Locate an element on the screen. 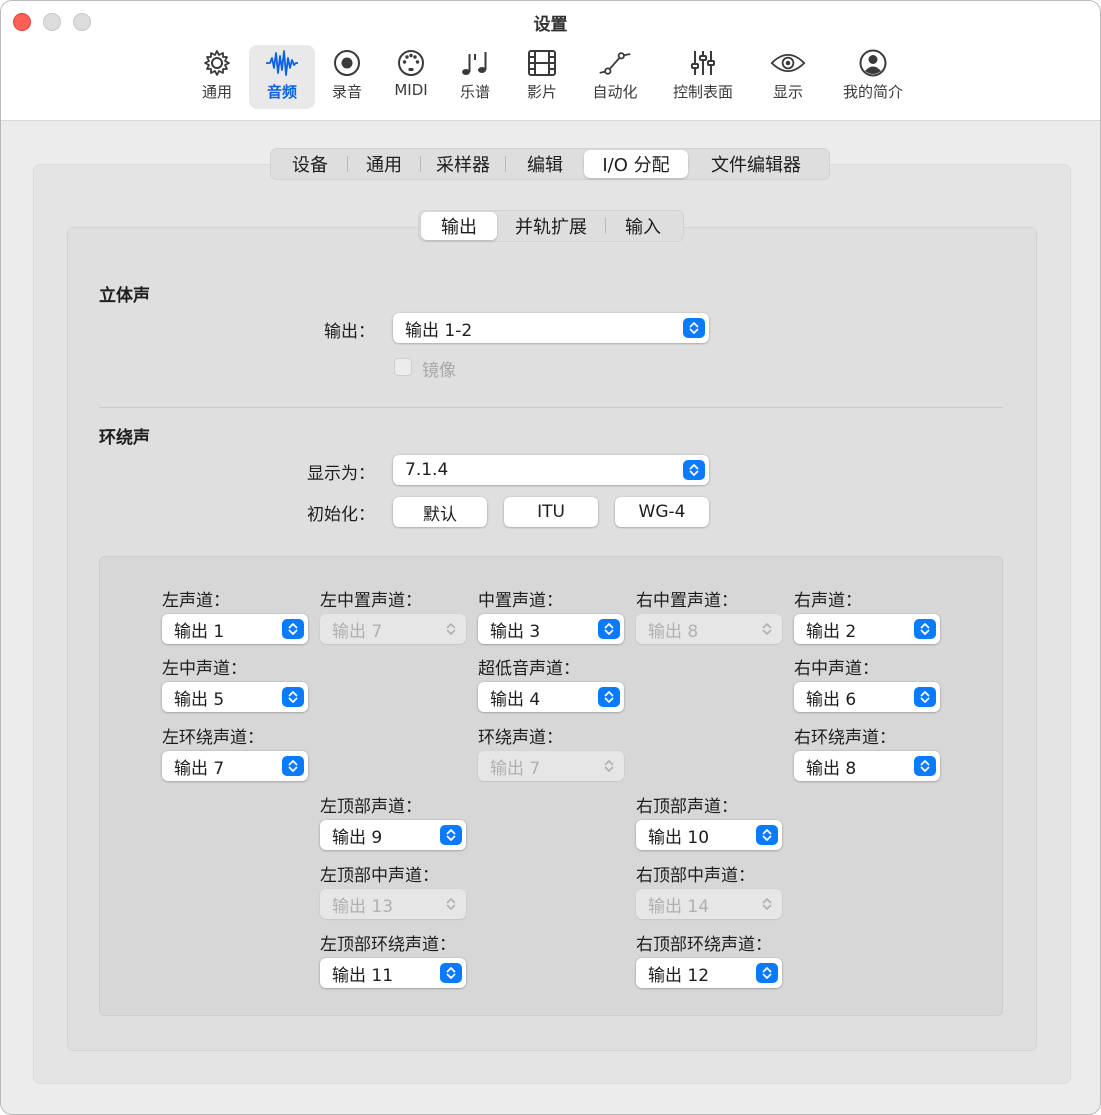 This screenshot has width=1101, height=1115. toolbar-item-automation: 自动化 is located at coordinates (615, 77).